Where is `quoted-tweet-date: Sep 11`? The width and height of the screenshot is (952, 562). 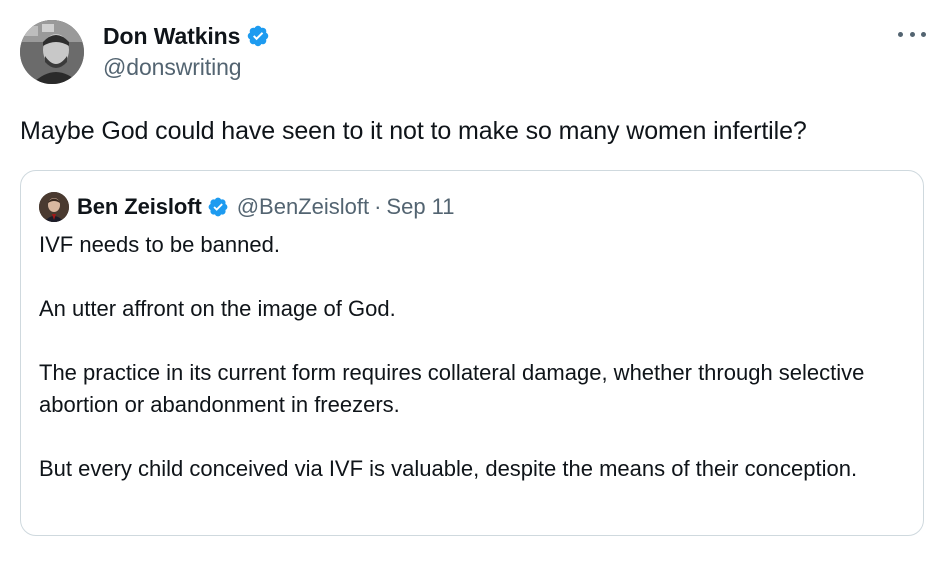
quoted-tweet-date: Sep 11 is located at coordinates (420, 206).